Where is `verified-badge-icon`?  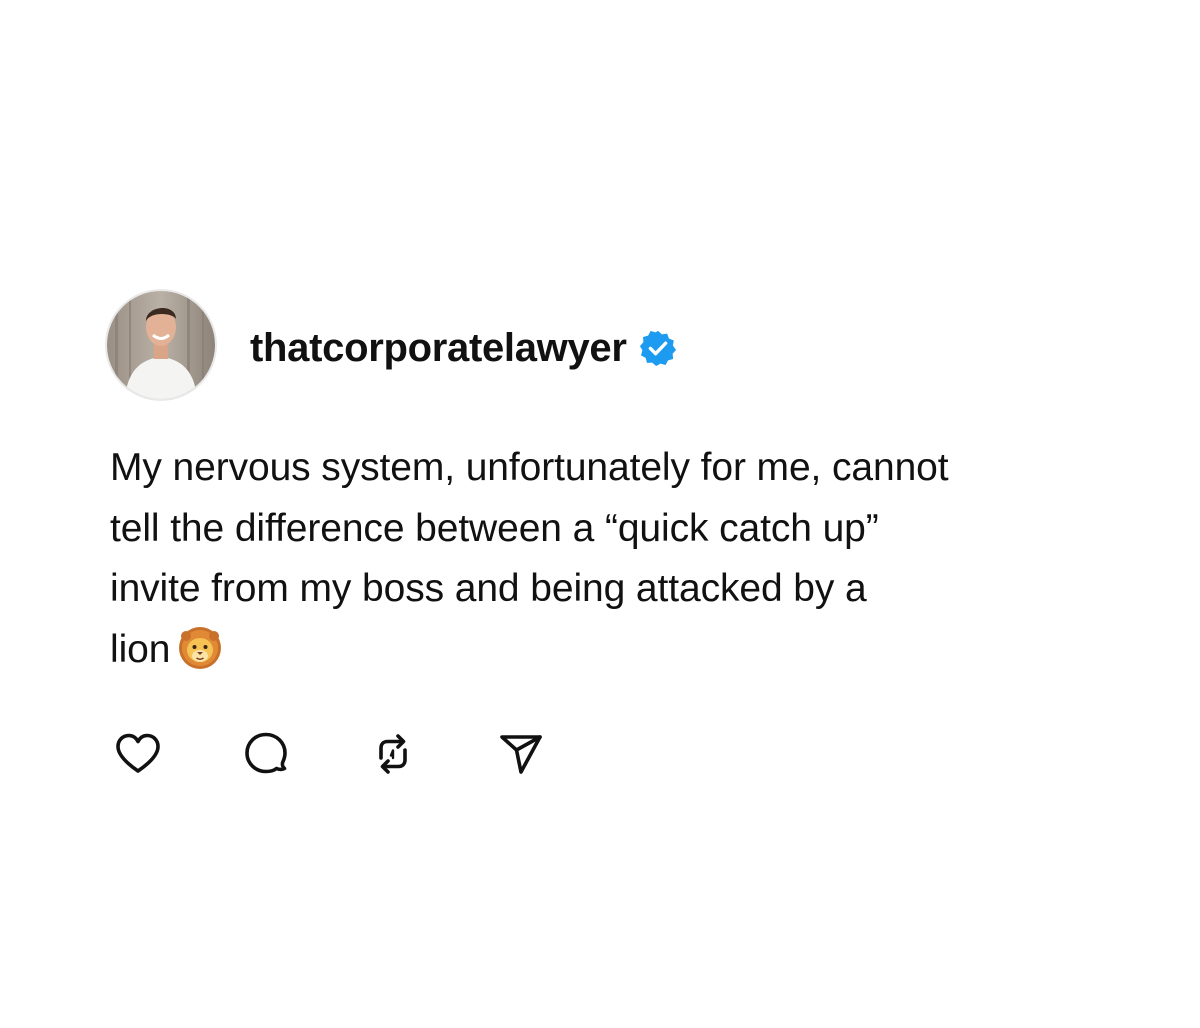
verified-badge-icon is located at coordinates (658, 348).